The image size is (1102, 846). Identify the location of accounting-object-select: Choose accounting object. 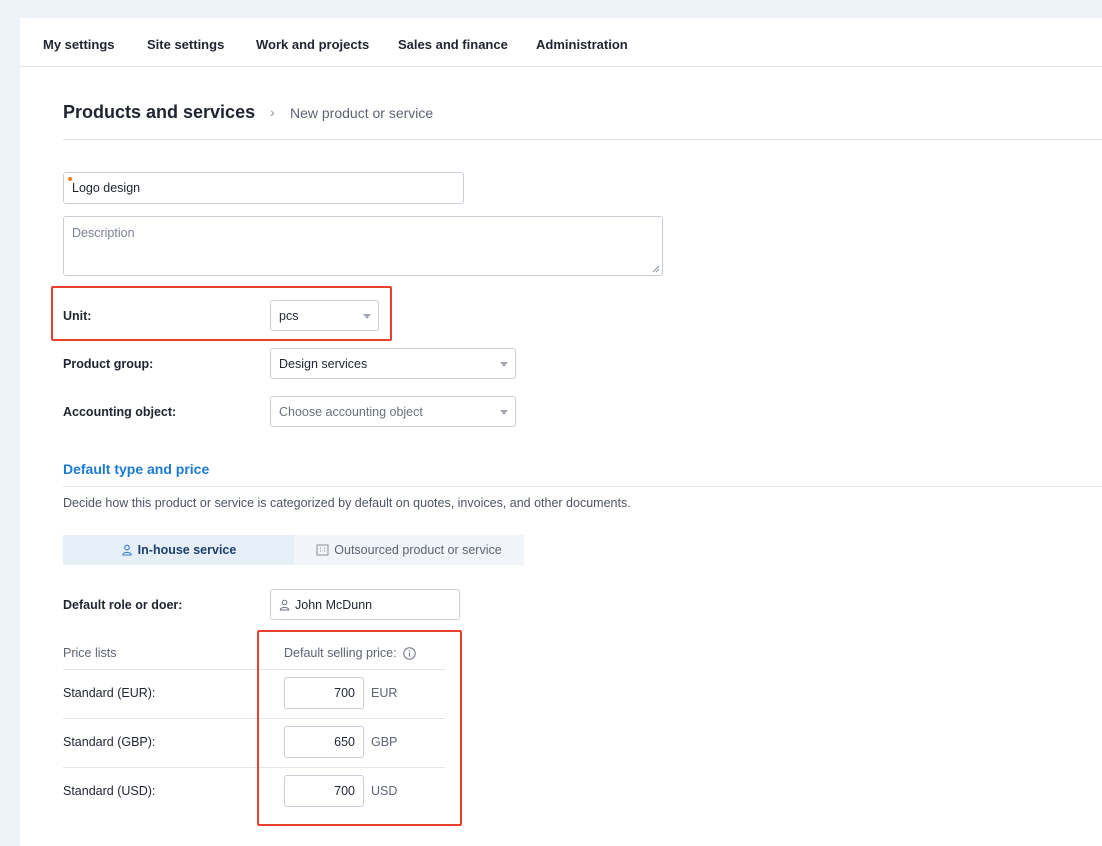
(393, 411).